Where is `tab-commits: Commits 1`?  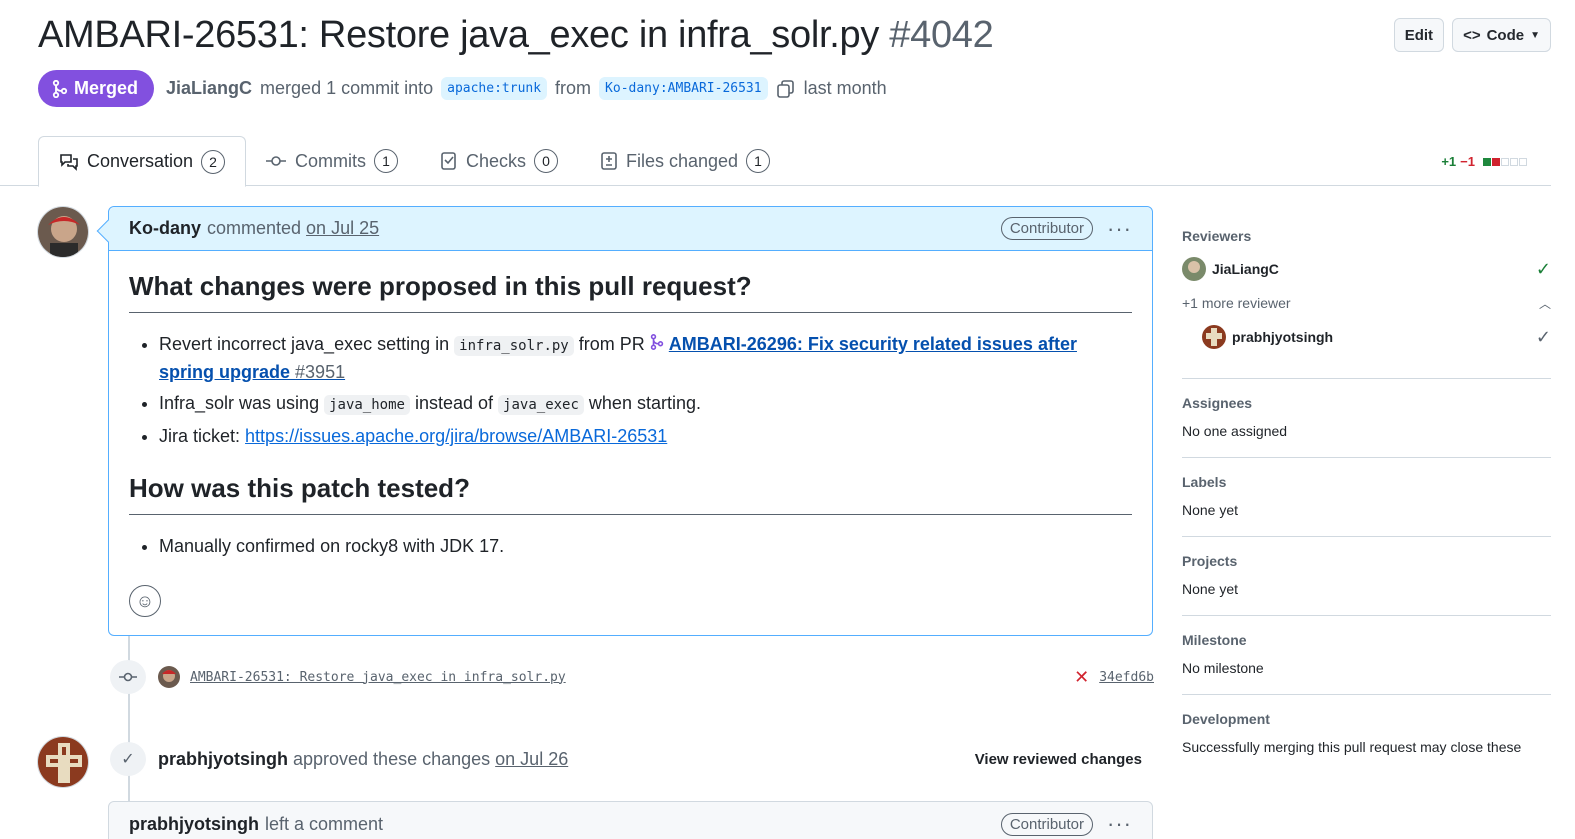
tab-commits: Commits 1 is located at coordinates (331, 161).